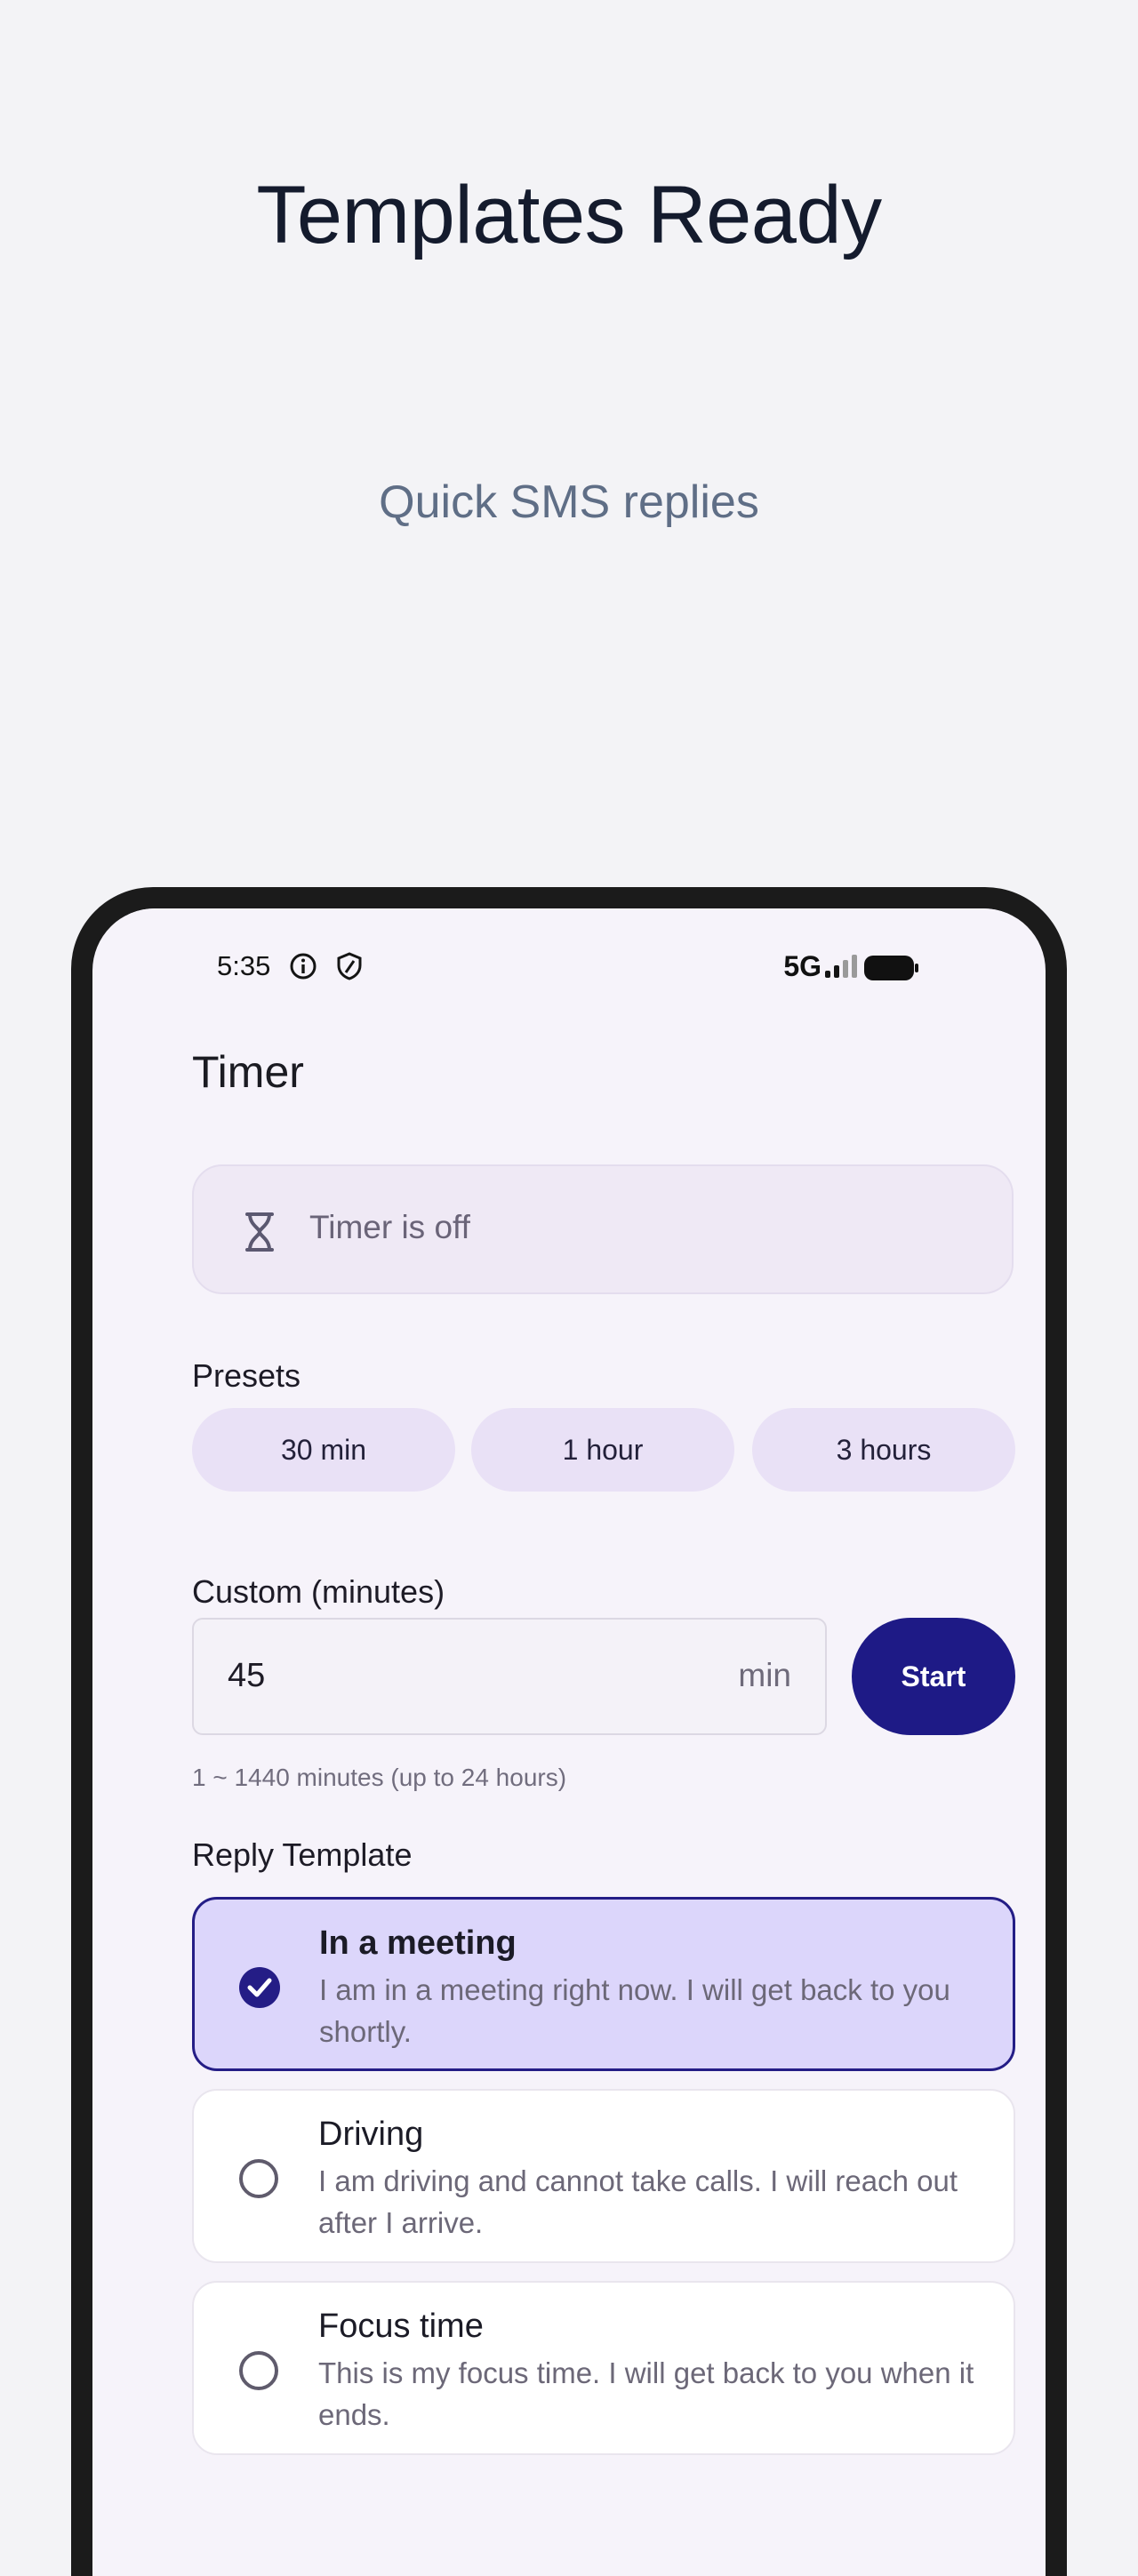 Image resolution: width=1138 pixels, height=2576 pixels. I want to click on template-title: Driving, so click(371, 2134).